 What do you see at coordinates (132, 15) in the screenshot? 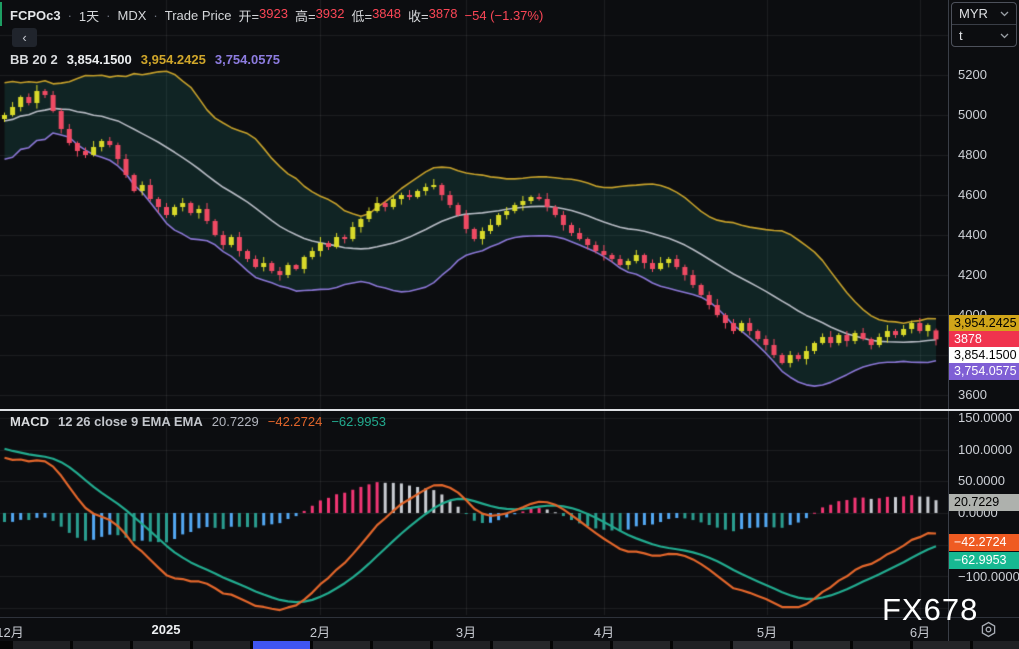
I see `exchange-label: MDX` at bounding box center [132, 15].